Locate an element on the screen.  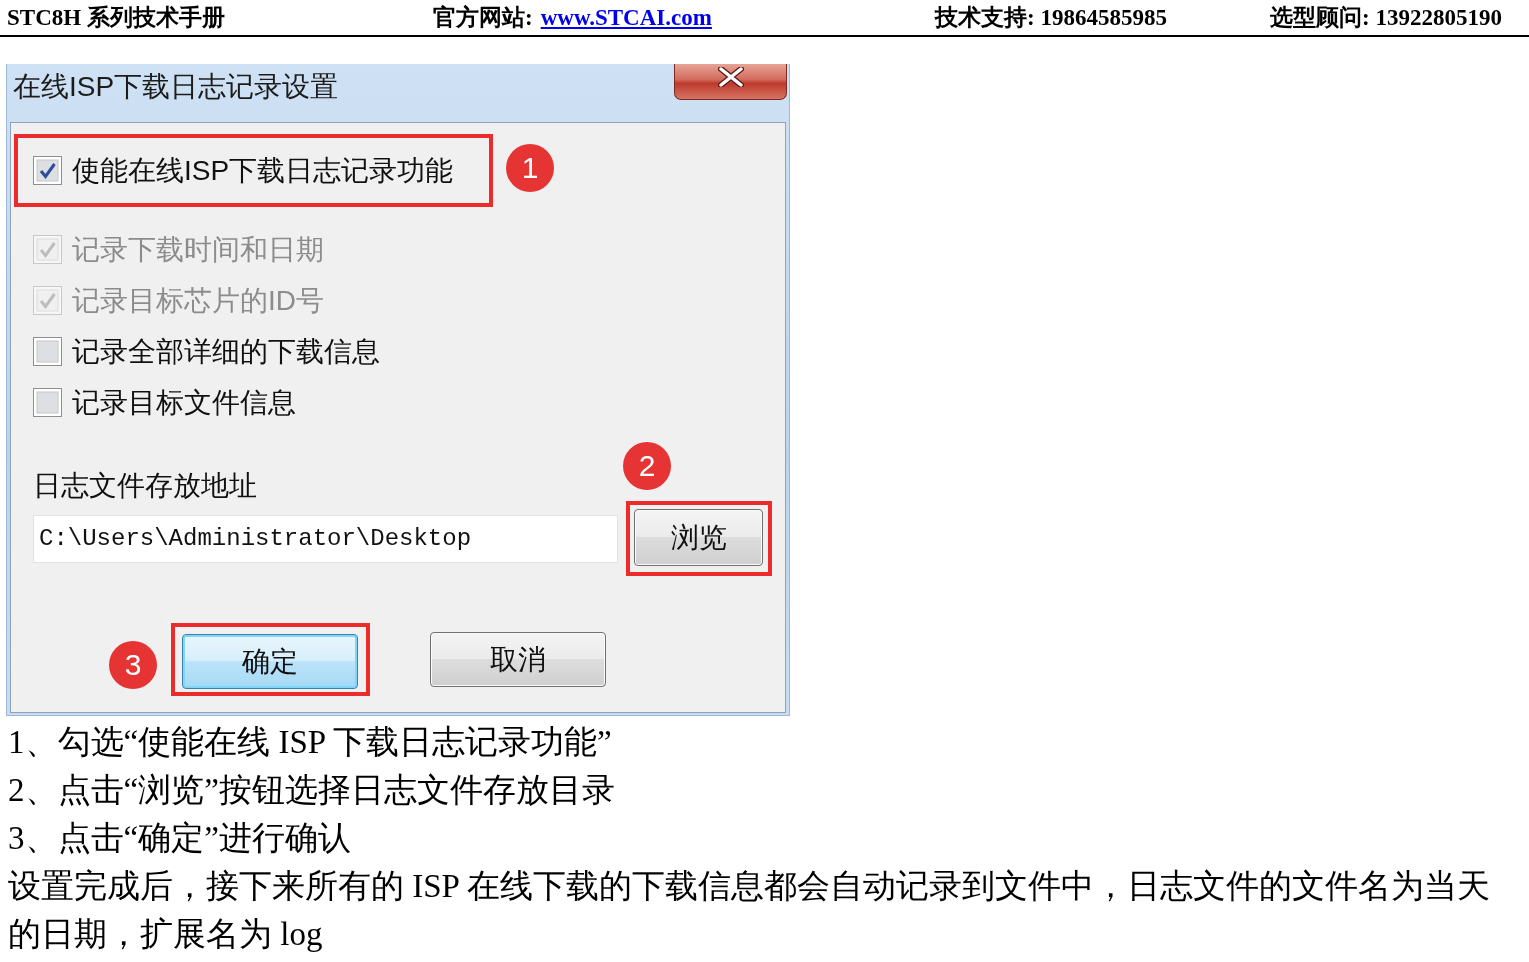
path-label: 日志文件存放地址 is located at coordinates (145, 486).